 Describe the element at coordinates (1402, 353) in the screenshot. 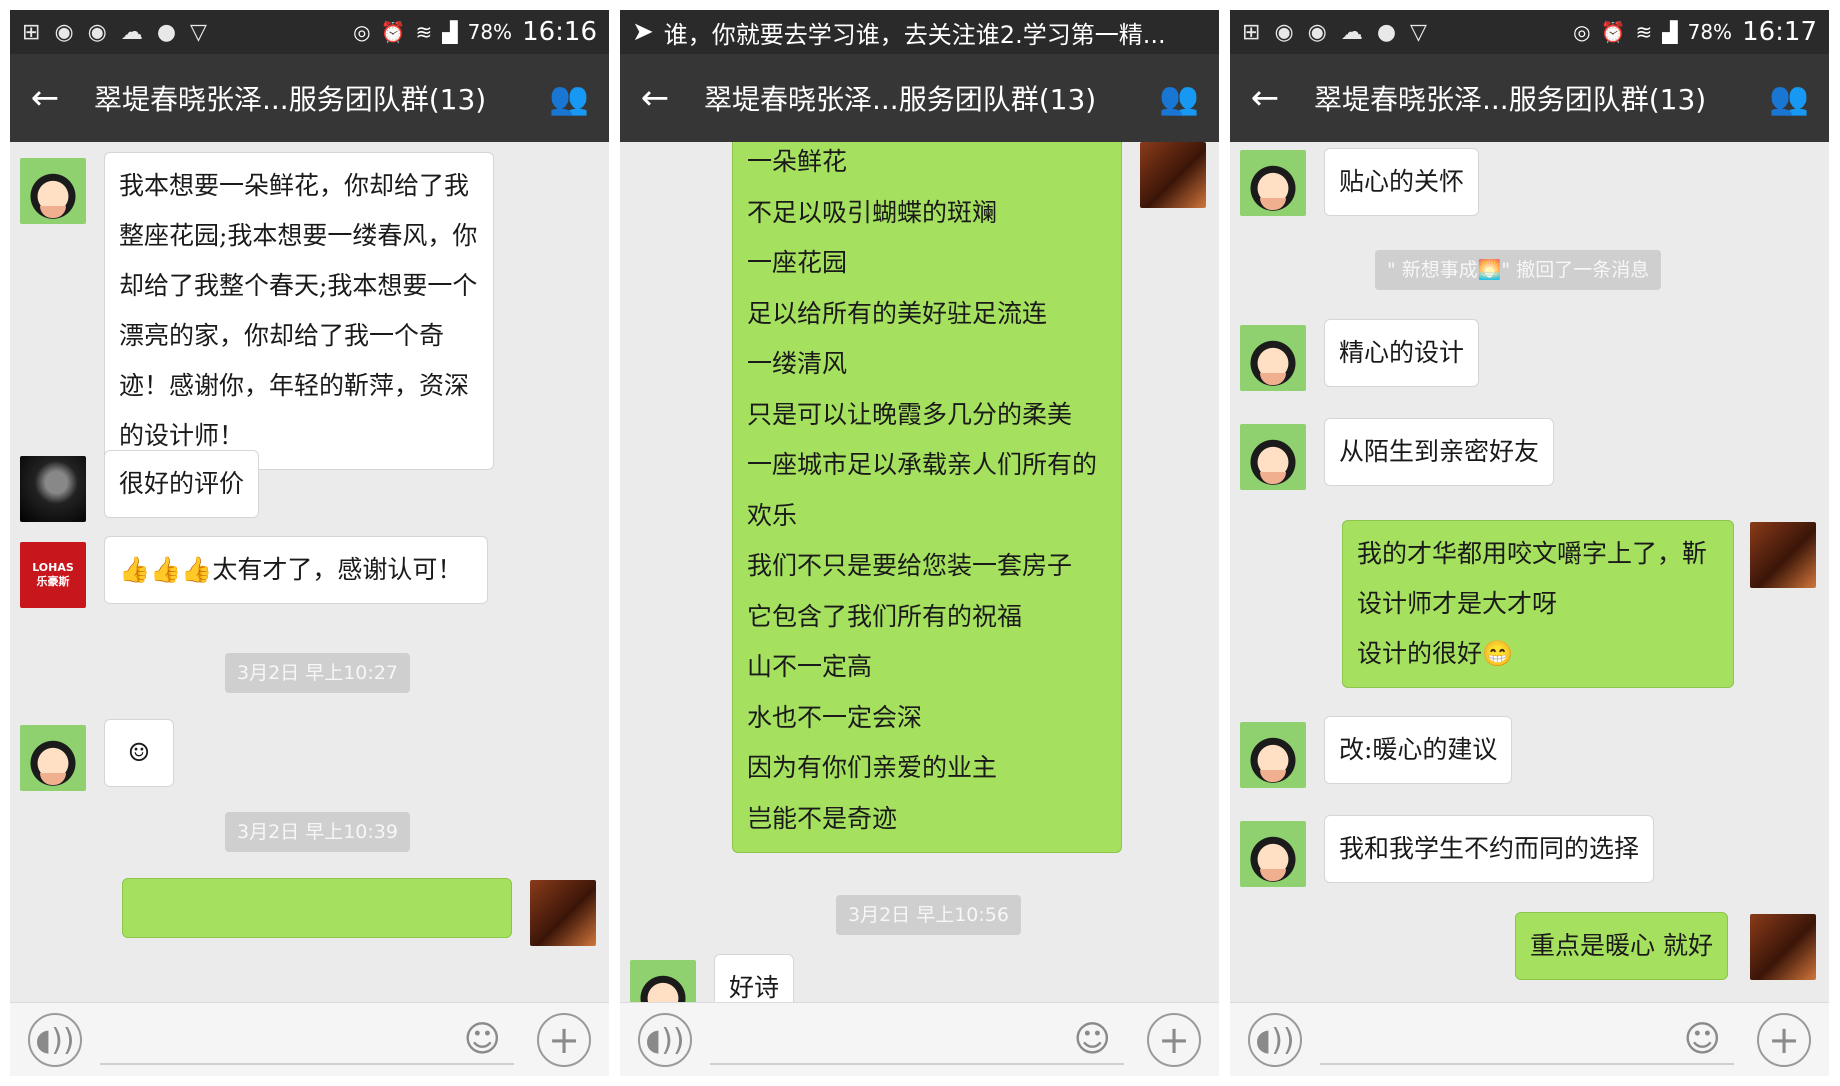

I see `message-bubble: 精心的设计` at that location.